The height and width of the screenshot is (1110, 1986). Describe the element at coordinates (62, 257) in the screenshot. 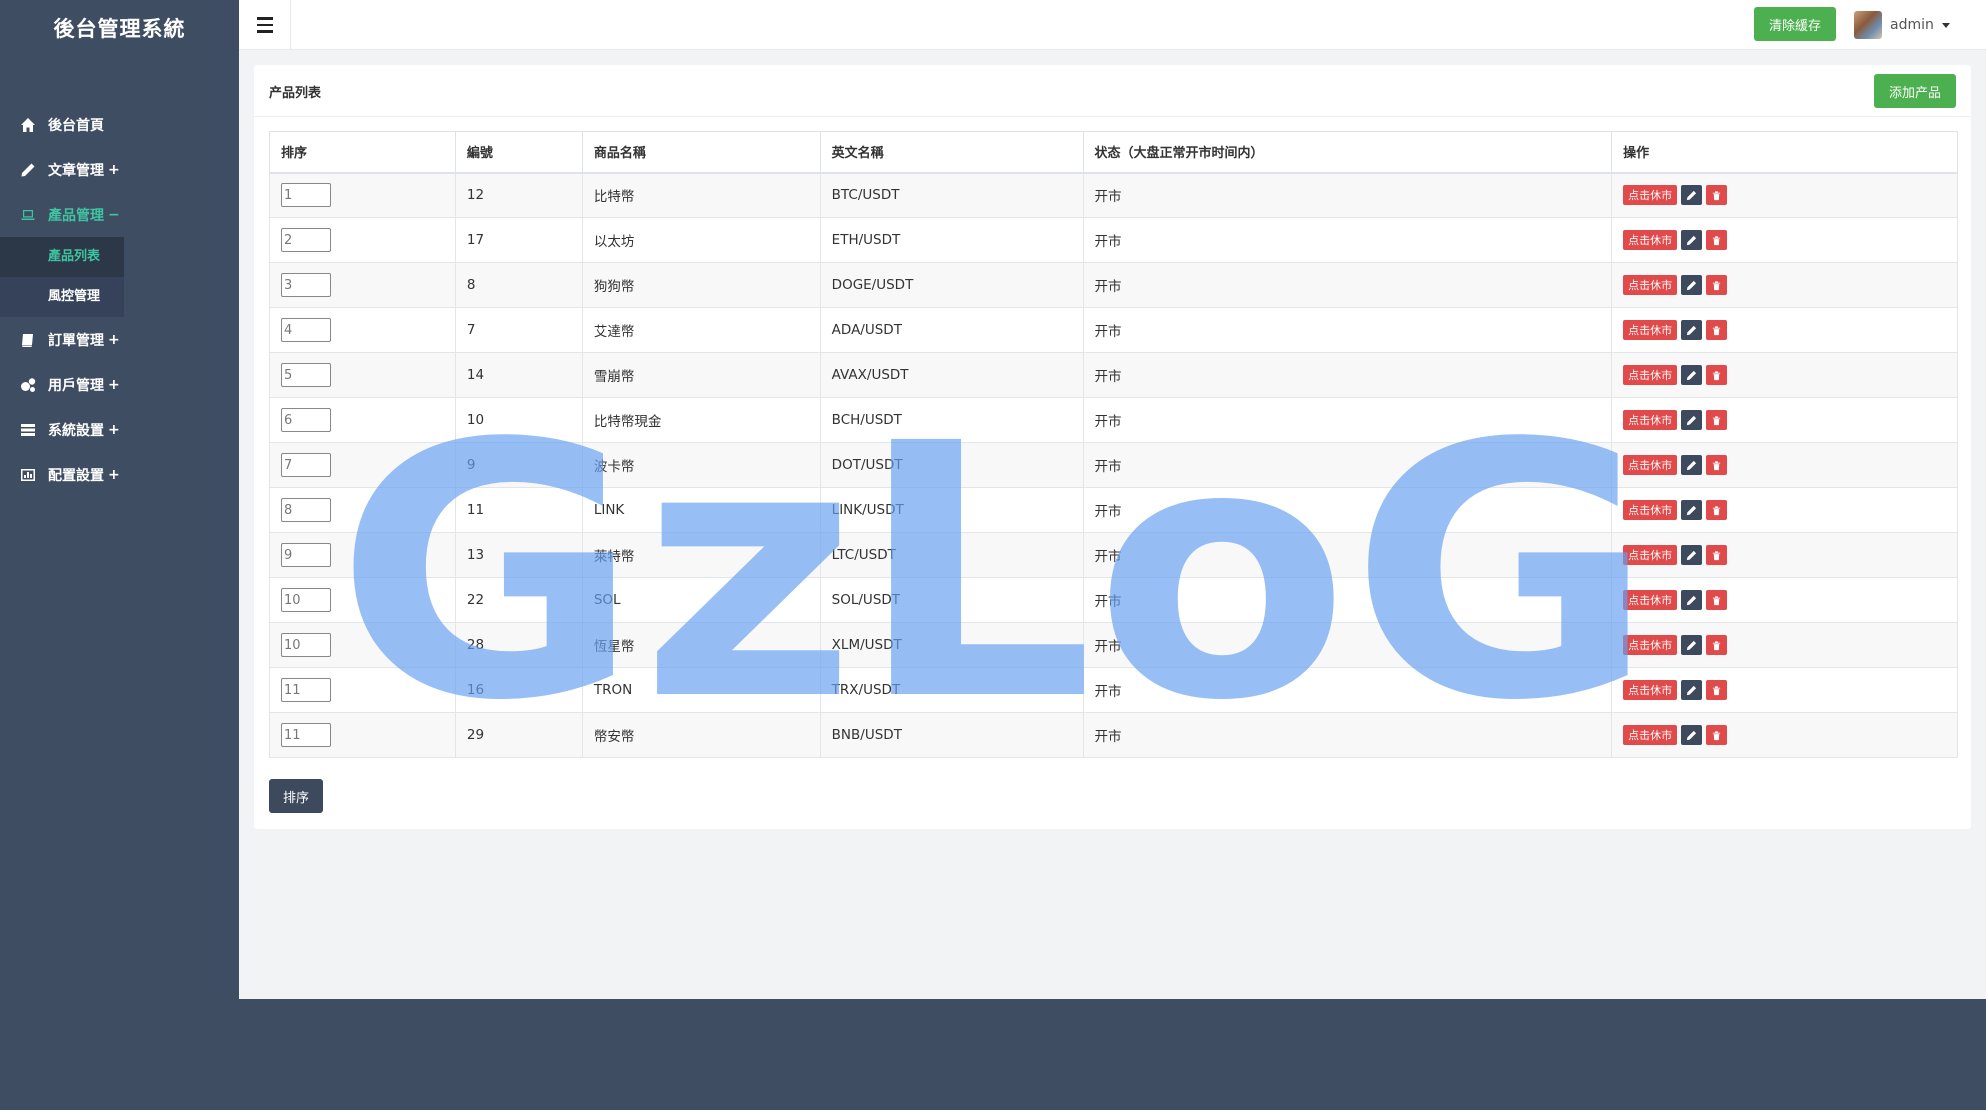

I see `submenu-item-product-list: 產品列表` at that location.